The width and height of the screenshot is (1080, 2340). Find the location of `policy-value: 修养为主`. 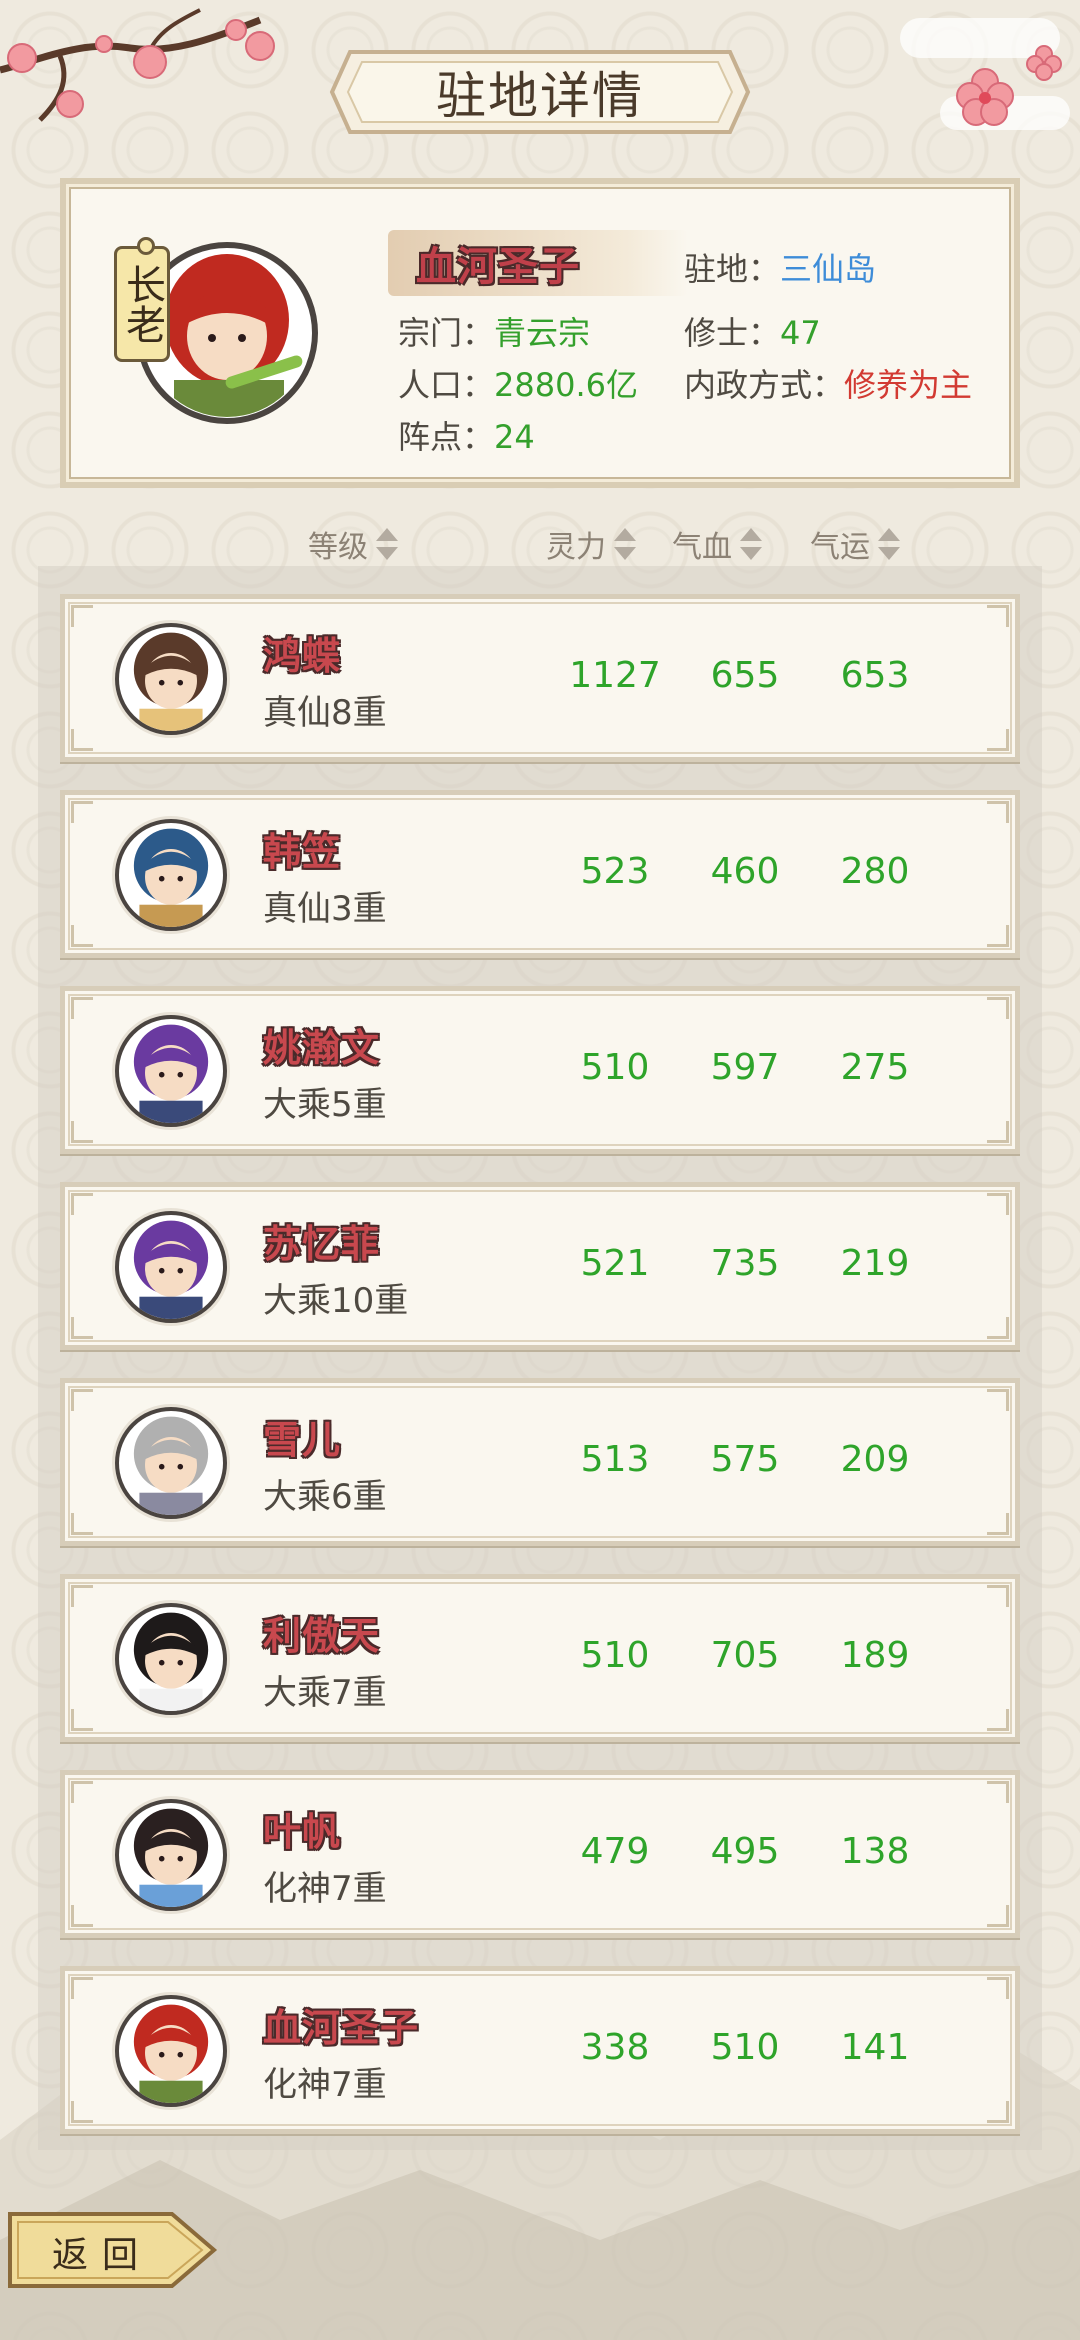

policy-value: 修养为主 is located at coordinates (908, 385).